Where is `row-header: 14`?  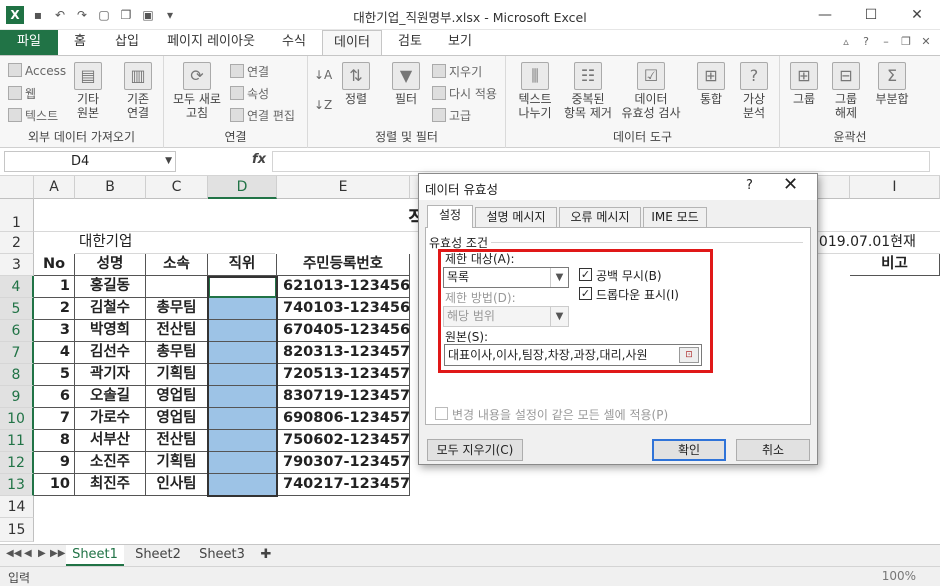
row-header: 14 is located at coordinates (17, 507).